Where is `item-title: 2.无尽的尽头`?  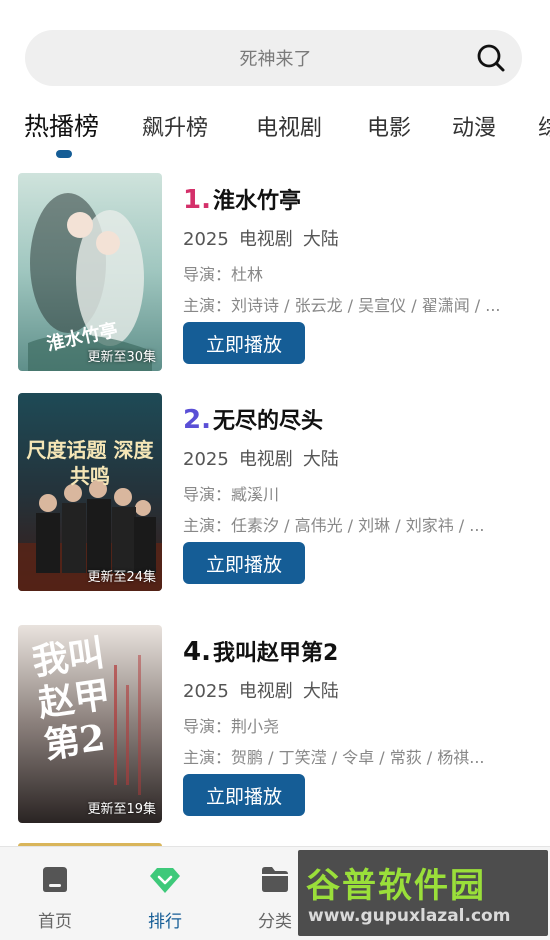 item-title: 2.无尽的尽头 is located at coordinates (253, 419).